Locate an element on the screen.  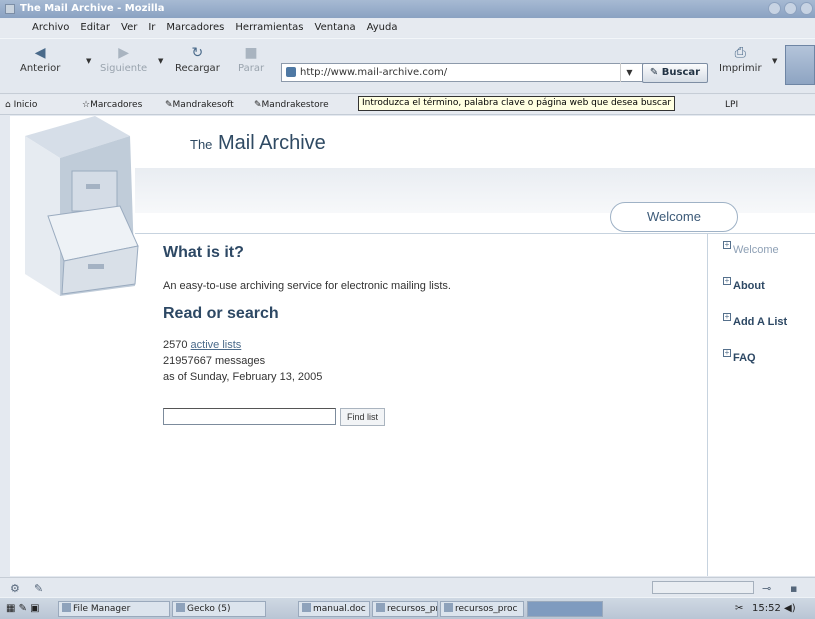
status-bar: ⚙ ✎ ⊸ ▪ is located at coordinates (407, 587).